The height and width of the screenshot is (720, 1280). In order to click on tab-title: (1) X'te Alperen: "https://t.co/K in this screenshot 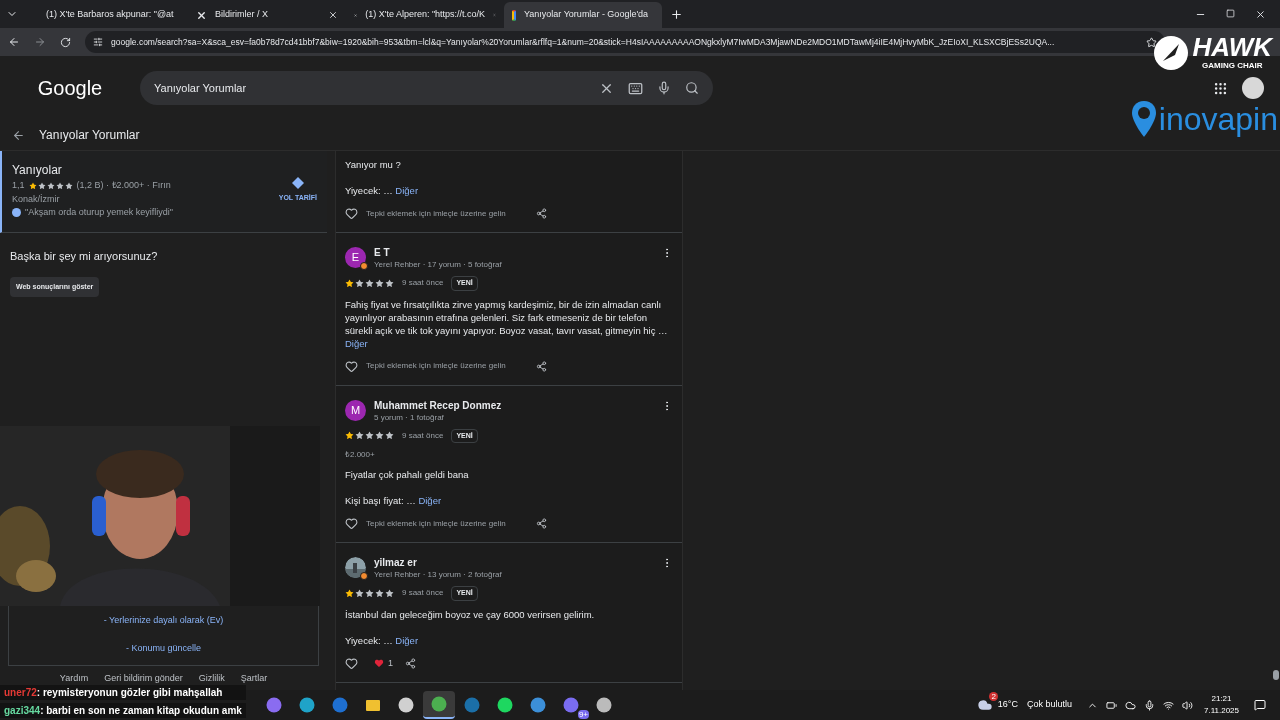, I will do `click(425, 15)`.